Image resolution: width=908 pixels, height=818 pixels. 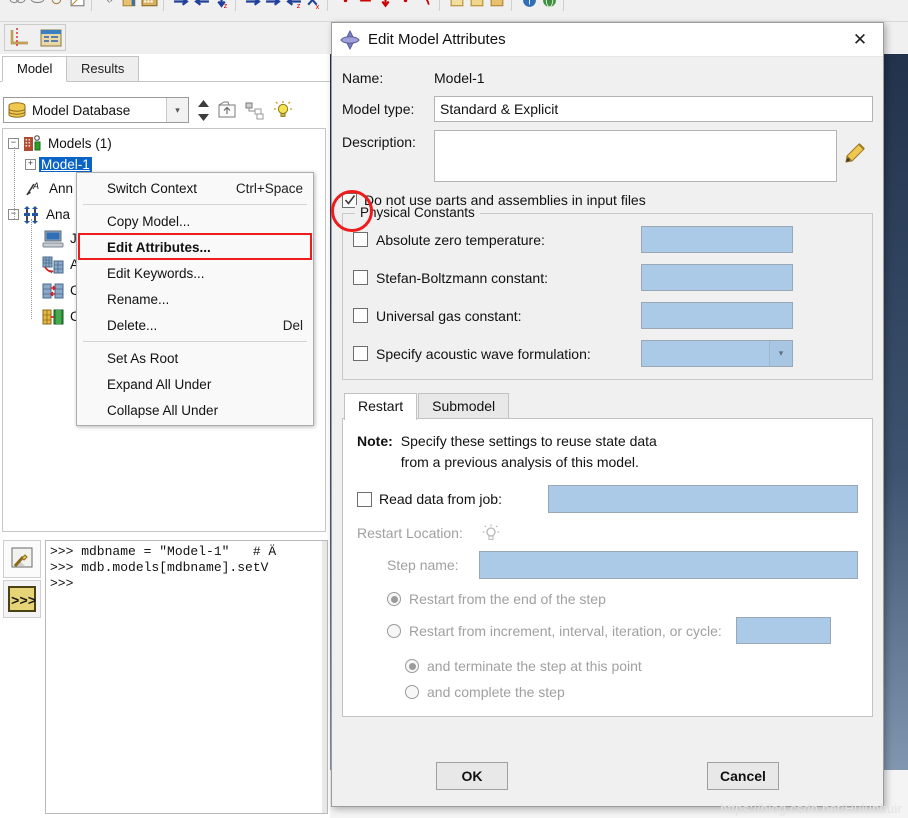 What do you see at coordinates (195, 358) in the screenshot?
I see `menu-item-set-as-root: Set As Root` at bounding box center [195, 358].